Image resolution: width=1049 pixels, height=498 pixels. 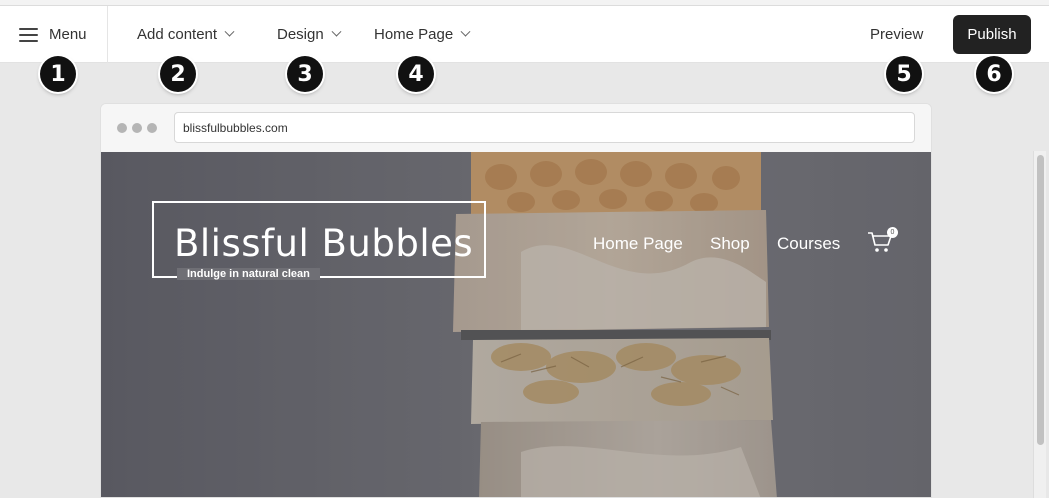 I want to click on add-content-dropdown: Add content, so click(x=186, y=34).